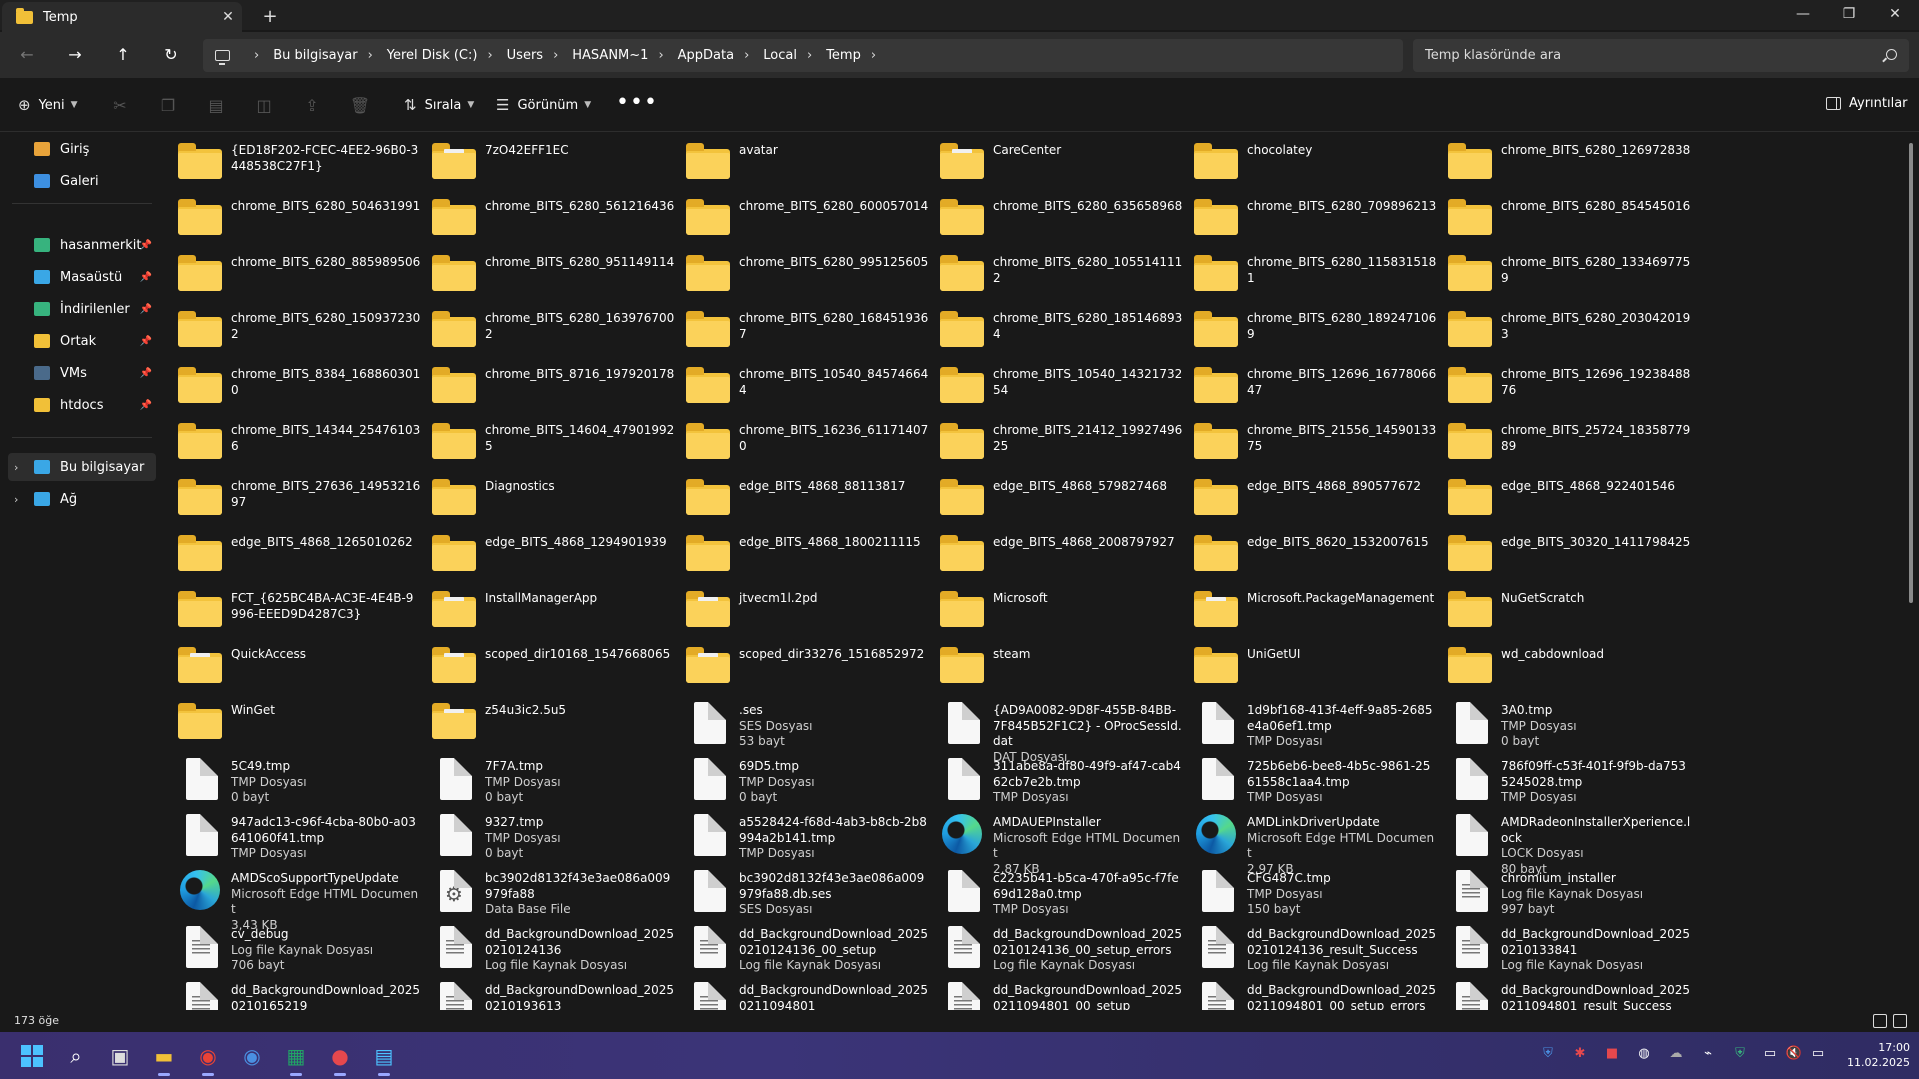  Describe the element at coordinates (1900, 1021) in the screenshot. I see `large-icons-view-icon` at that location.